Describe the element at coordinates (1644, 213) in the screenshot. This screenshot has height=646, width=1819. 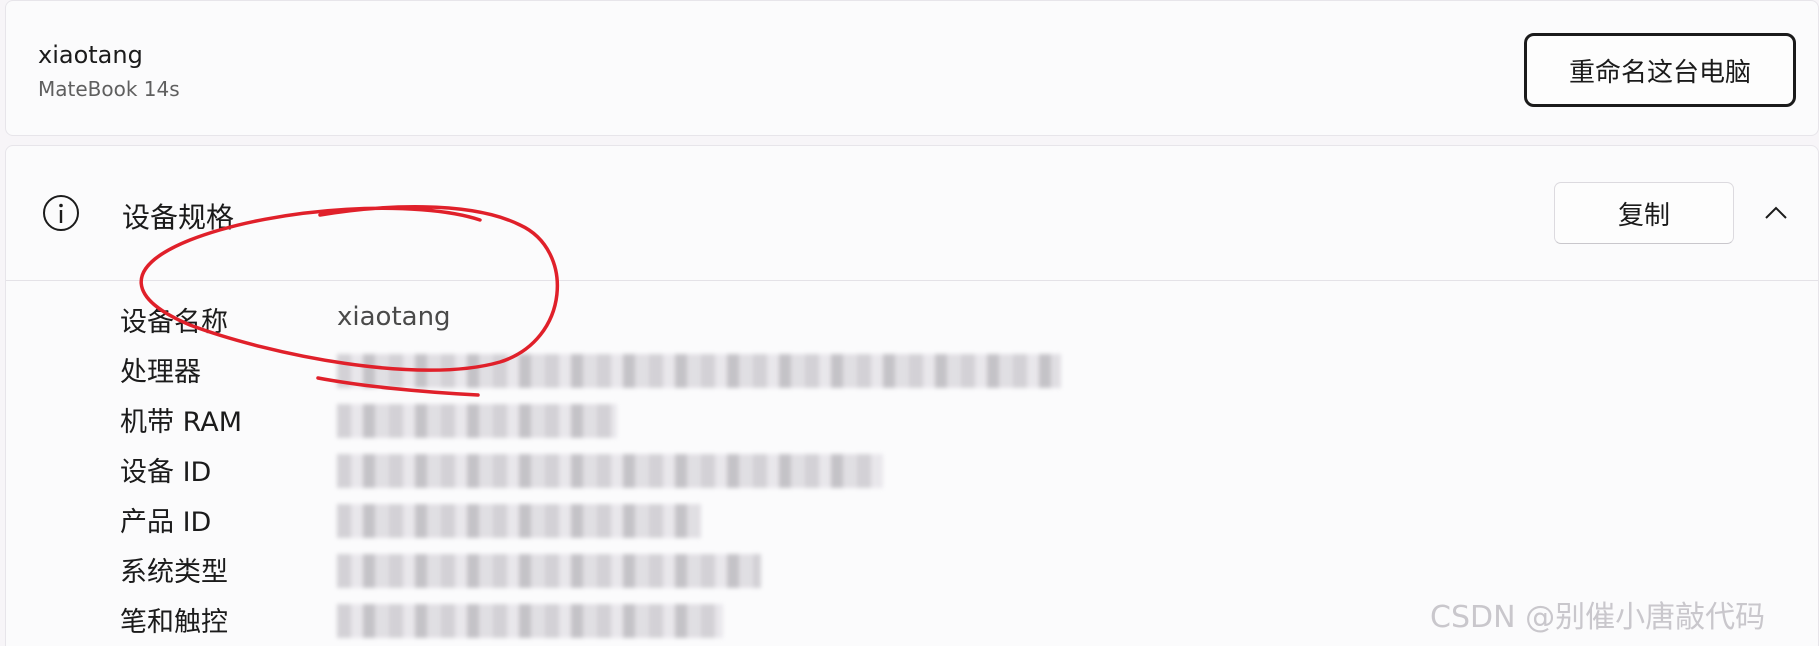
I see `copy-button: 复制` at that location.